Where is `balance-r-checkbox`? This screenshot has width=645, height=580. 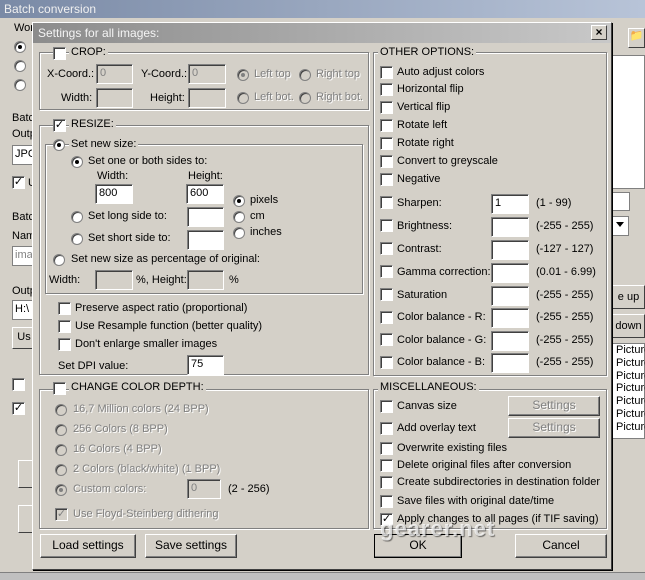 balance-r-checkbox is located at coordinates (386, 317).